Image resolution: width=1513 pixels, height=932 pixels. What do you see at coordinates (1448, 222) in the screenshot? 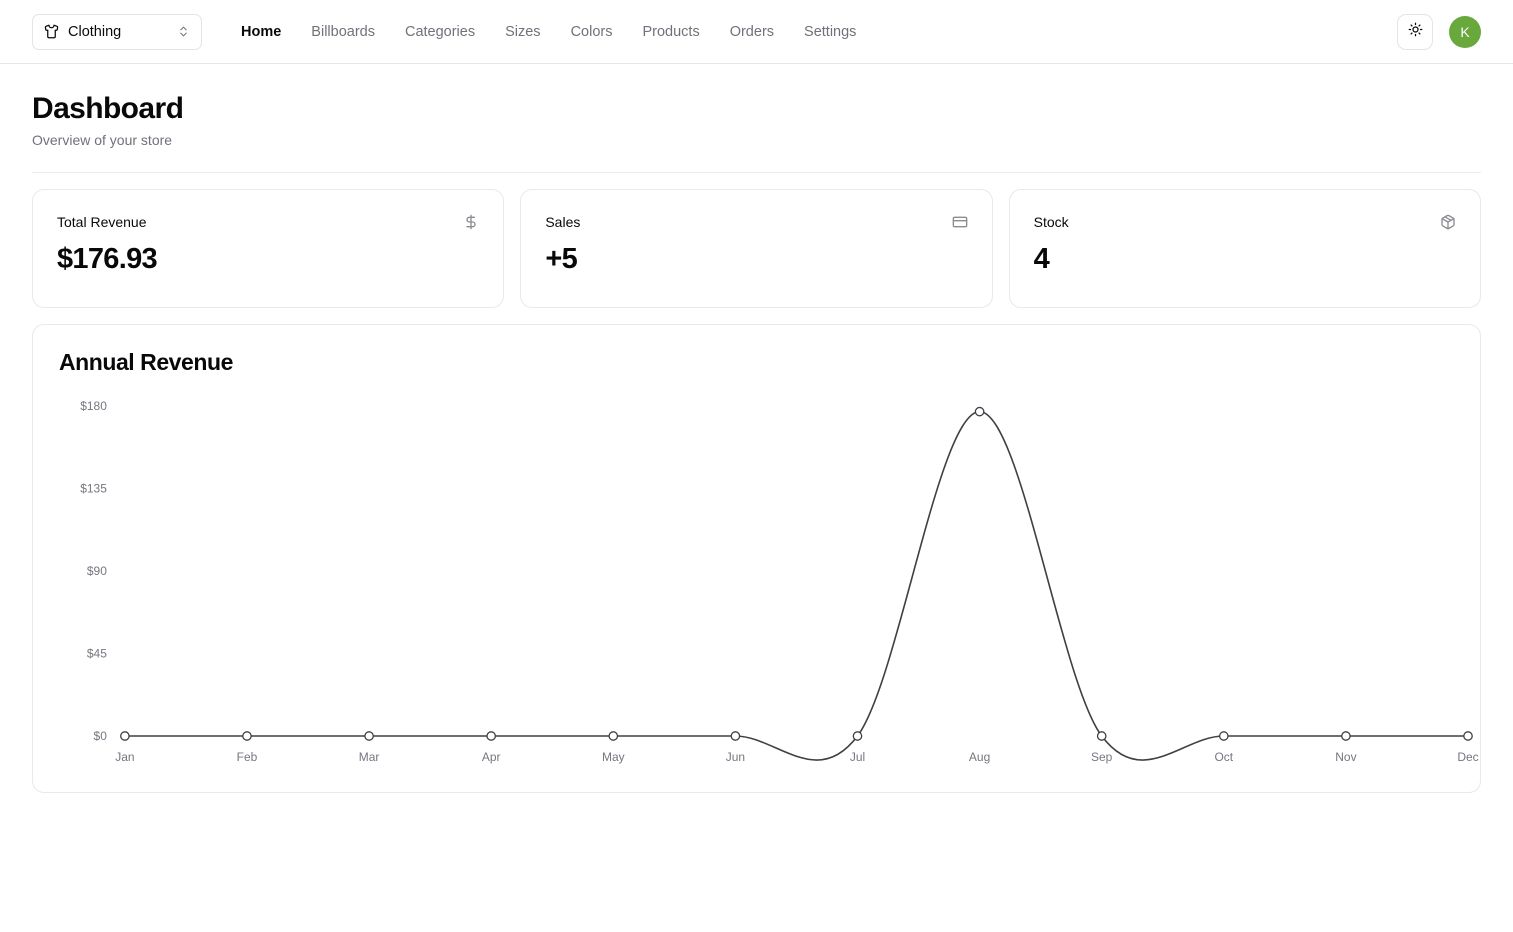
I see `package-icon` at bounding box center [1448, 222].